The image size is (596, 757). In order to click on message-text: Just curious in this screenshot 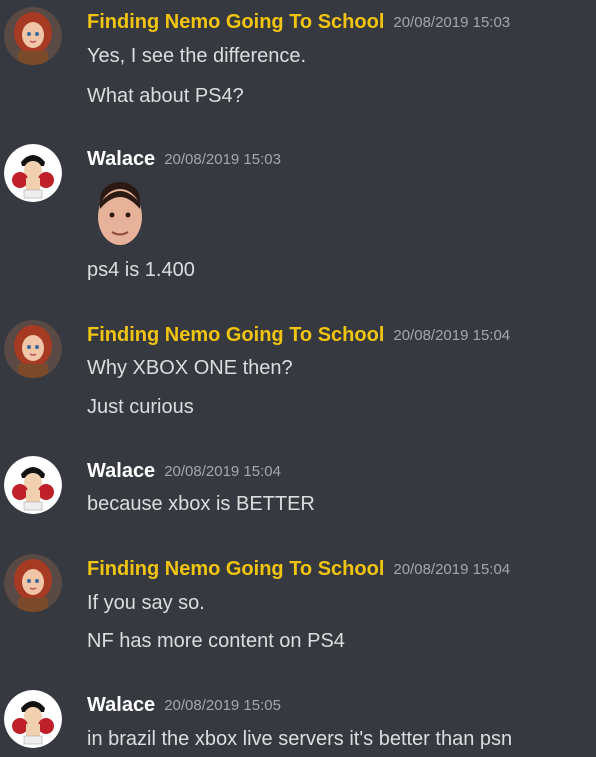, I will do `click(140, 407)`.